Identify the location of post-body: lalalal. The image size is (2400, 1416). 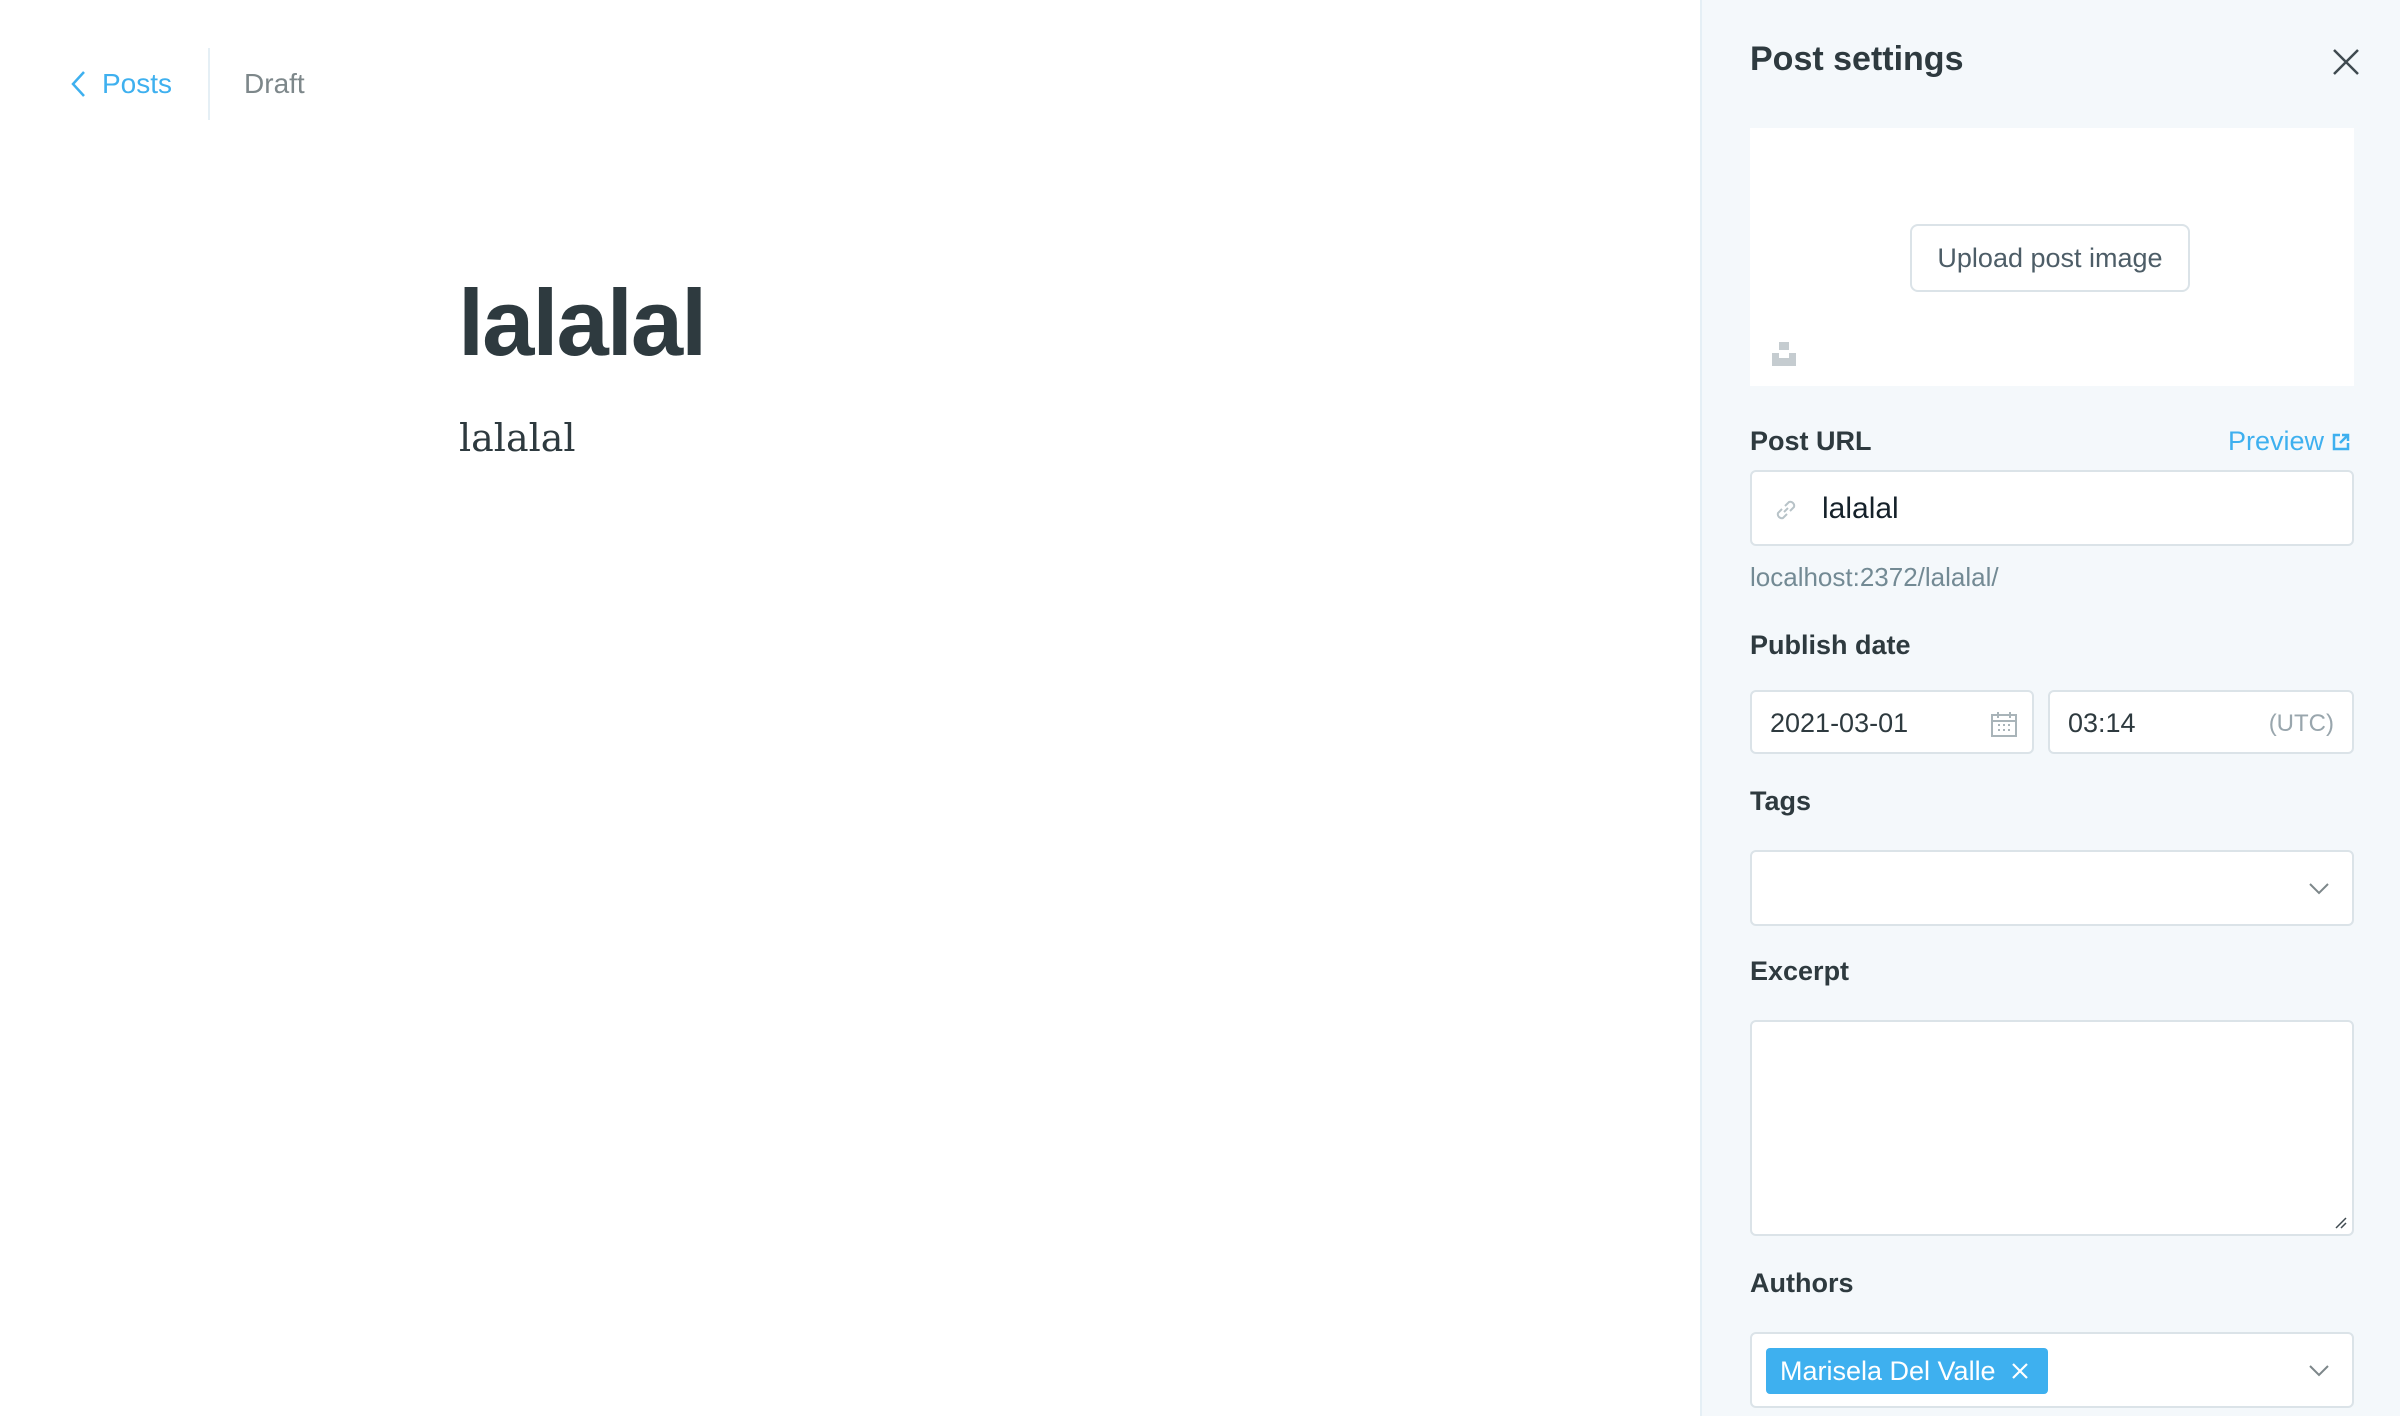
(517, 438).